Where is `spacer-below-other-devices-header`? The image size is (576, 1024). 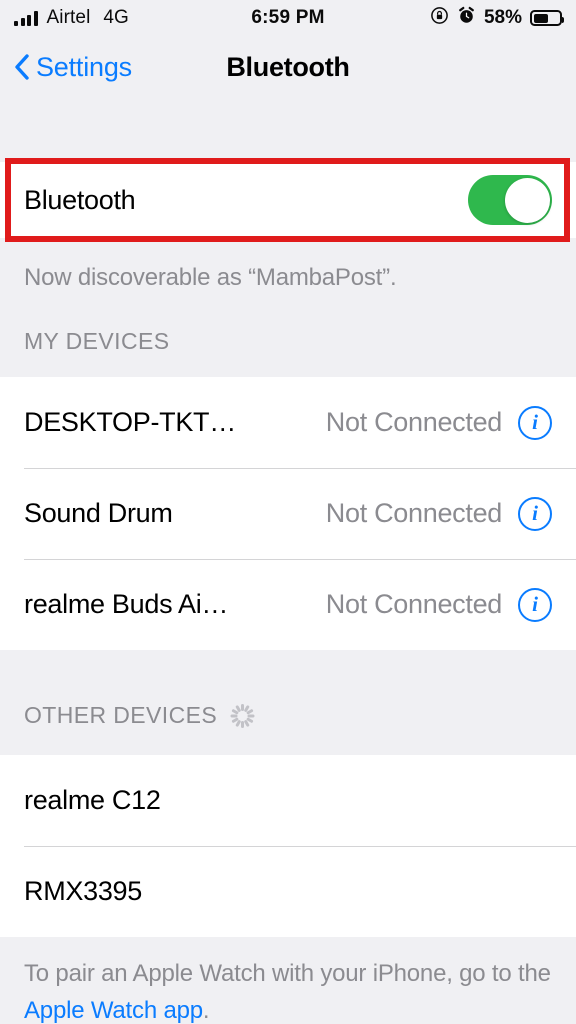
spacer-below-other-devices-header is located at coordinates (288, 742).